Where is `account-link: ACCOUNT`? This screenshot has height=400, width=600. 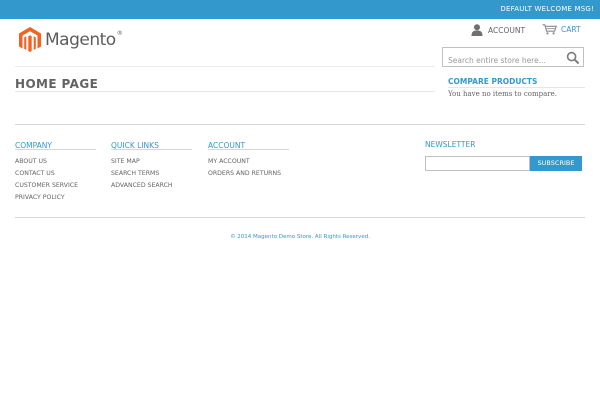 account-link: ACCOUNT is located at coordinates (498, 30).